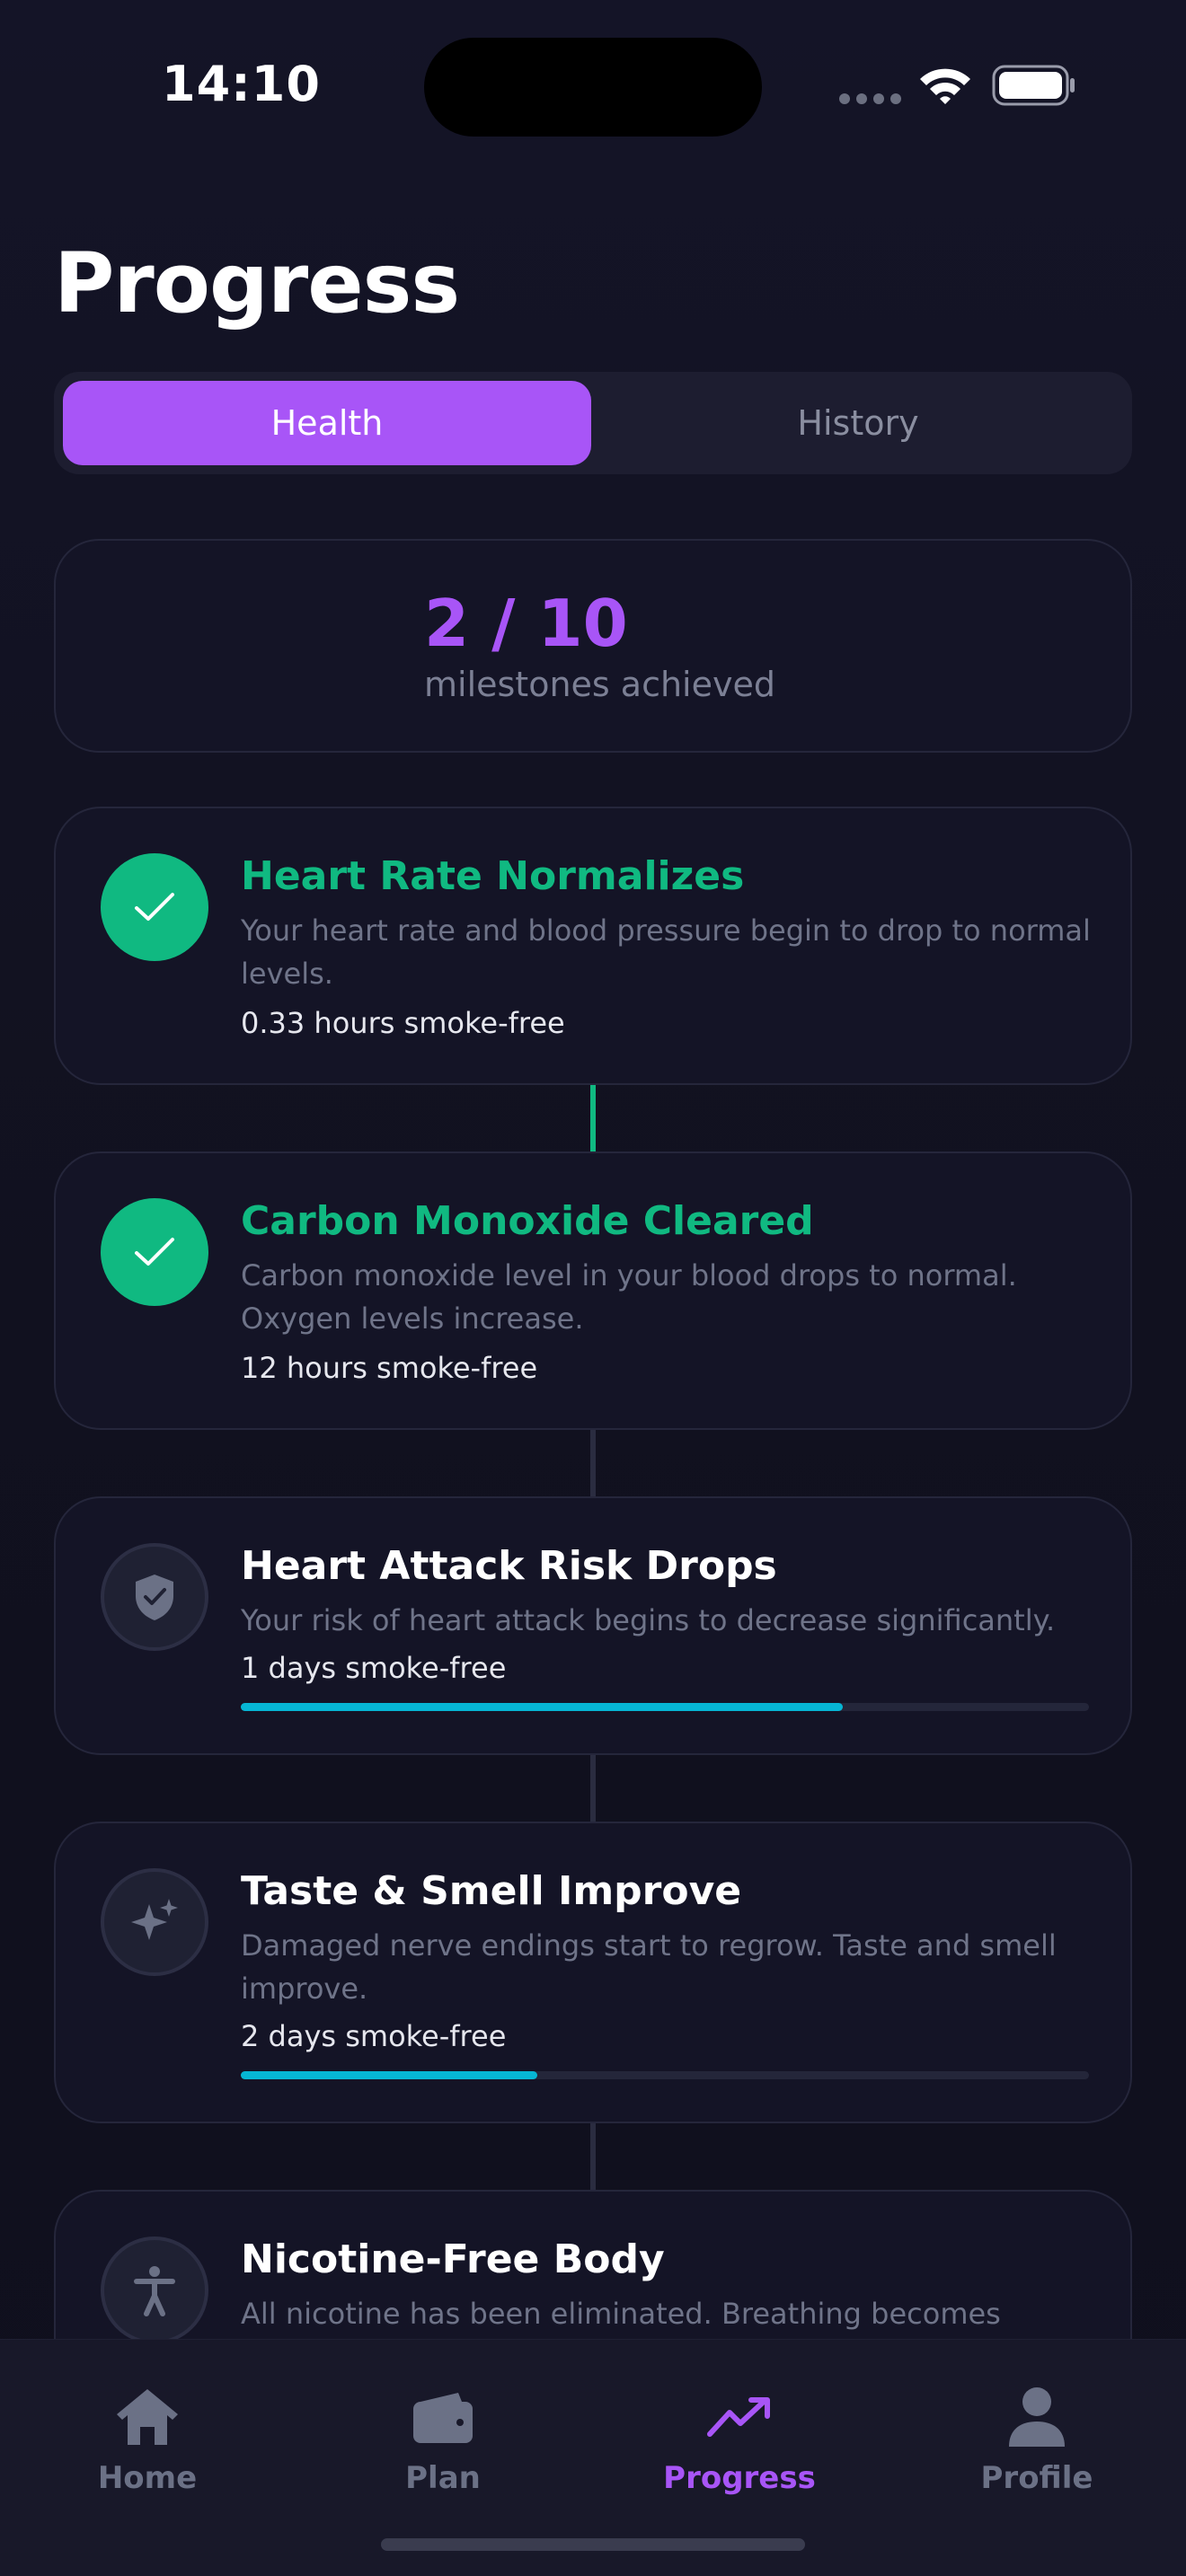 The height and width of the screenshot is (2576, 1186). What do you see at coordinates (945, 87) in the screenshot?
I see `wifi-icon` at bounding box center [945, 87].